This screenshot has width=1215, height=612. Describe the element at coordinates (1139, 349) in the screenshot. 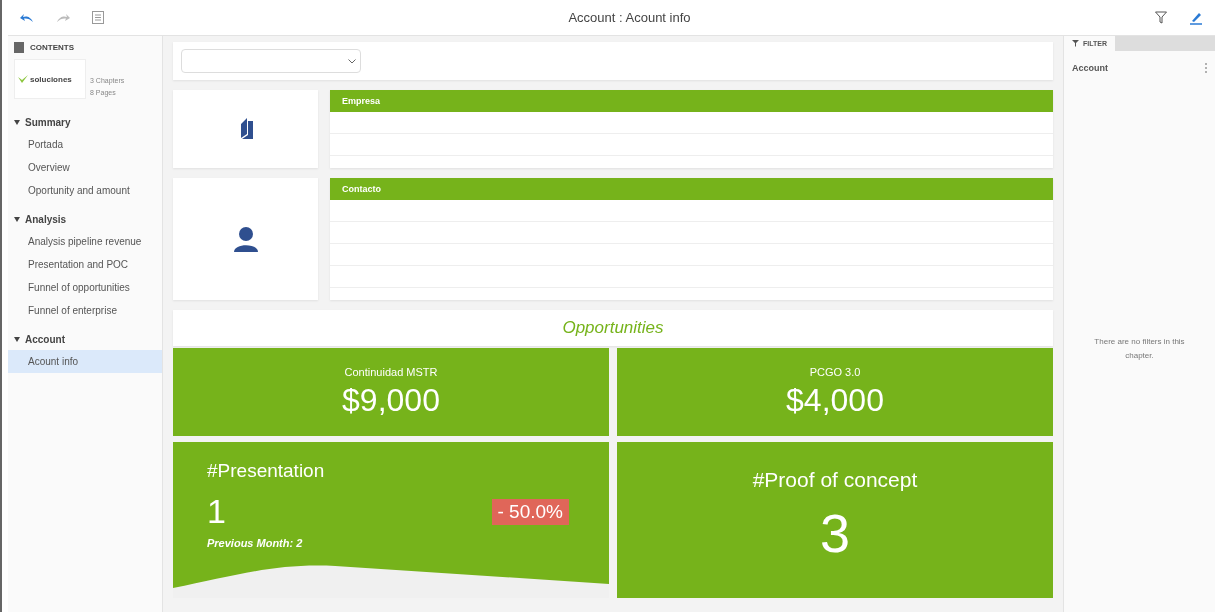

I see `empty-message: There are no filters in this chapter.` at that location.